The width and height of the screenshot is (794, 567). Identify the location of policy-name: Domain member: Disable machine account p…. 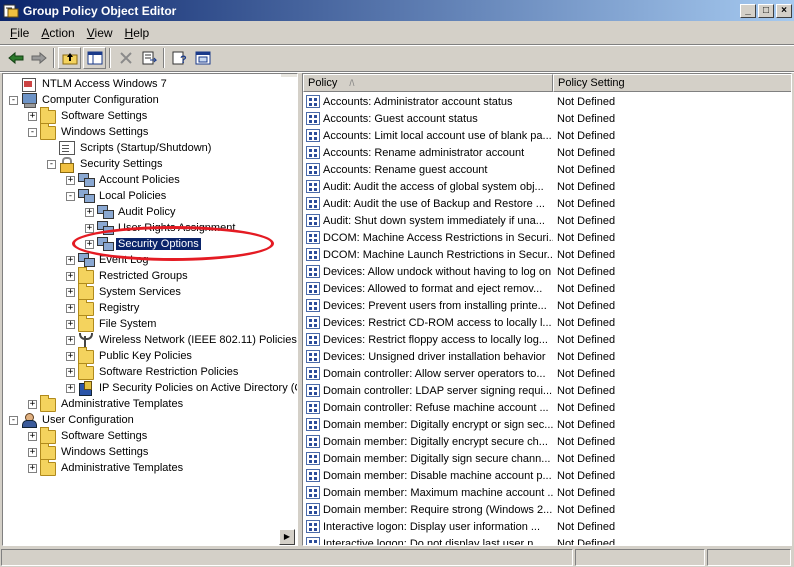
(437, 475).